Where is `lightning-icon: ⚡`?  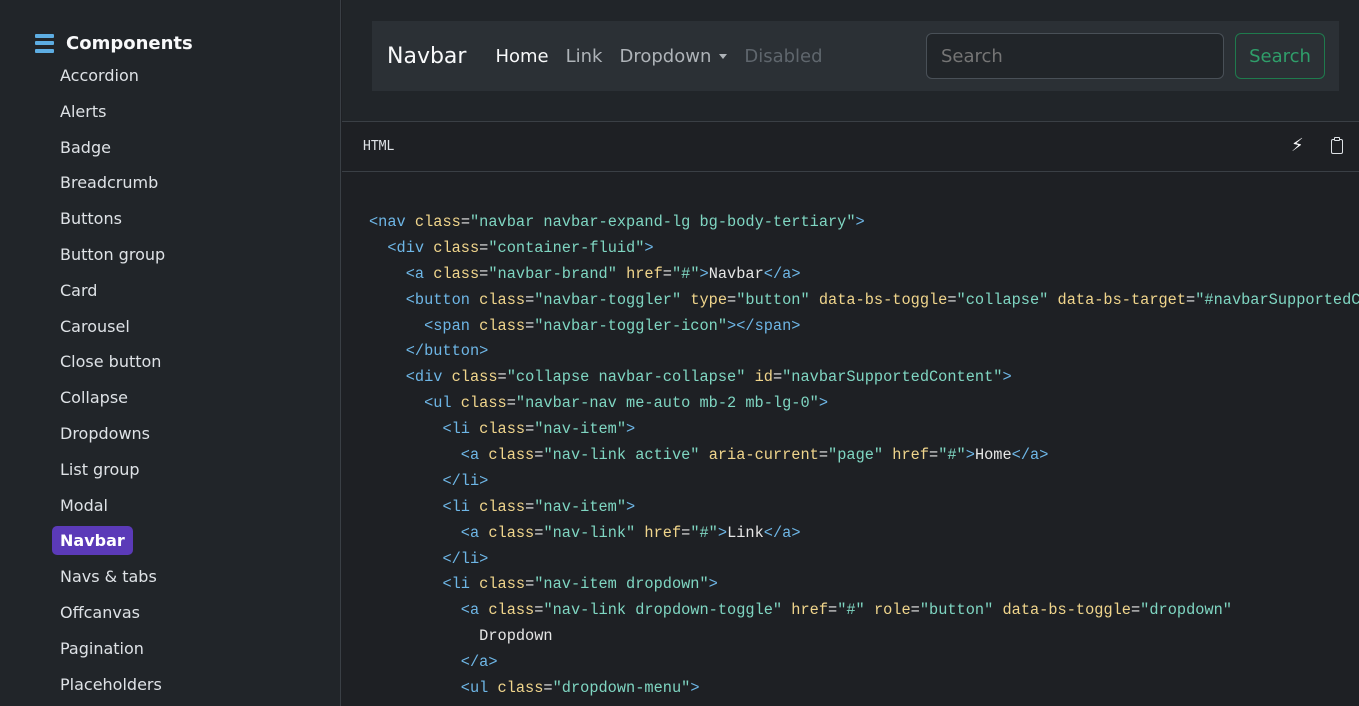 lightning-icon: ⚡ is located at coordinates (1299, 146).